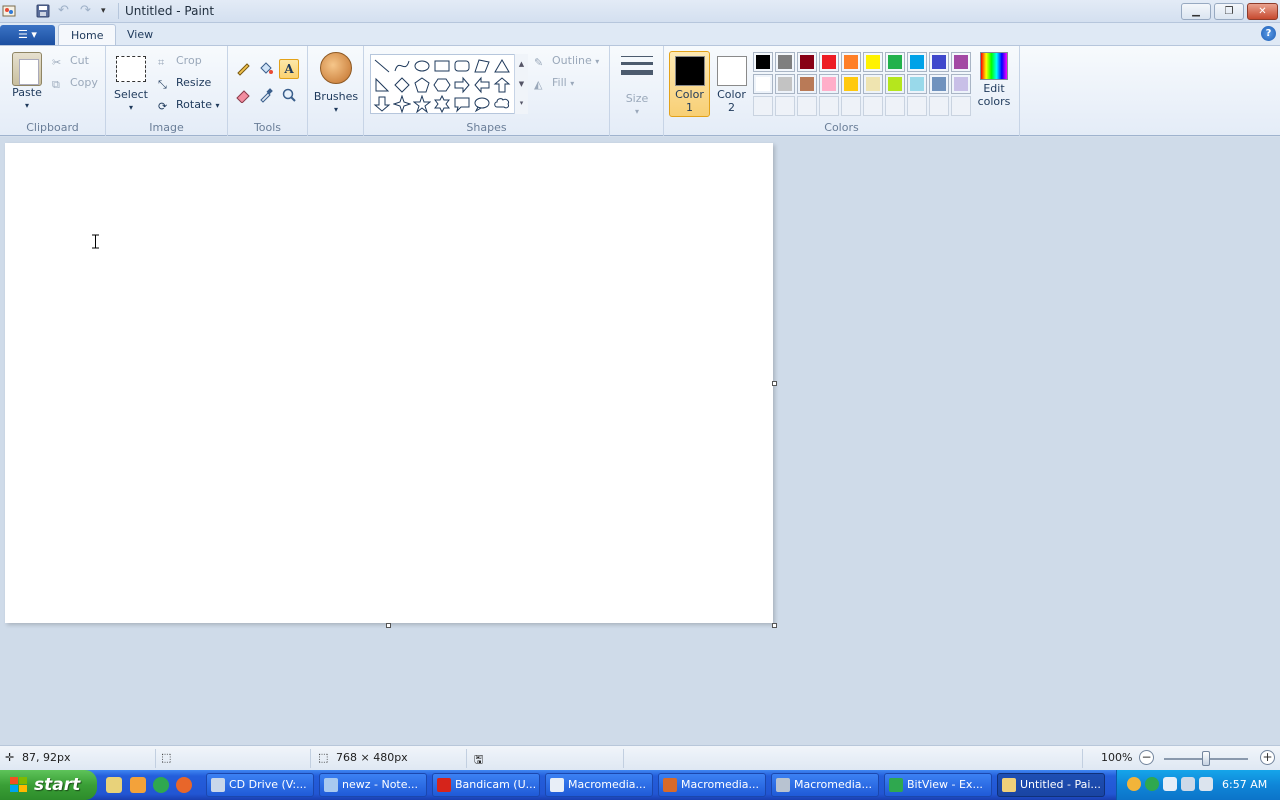 The width and height of the screenshot is (1280, 800). What do you see at coordinates (131, 85) in the screenshot?
I see `select-button: Select ▾` at bounding box center [131, 85].